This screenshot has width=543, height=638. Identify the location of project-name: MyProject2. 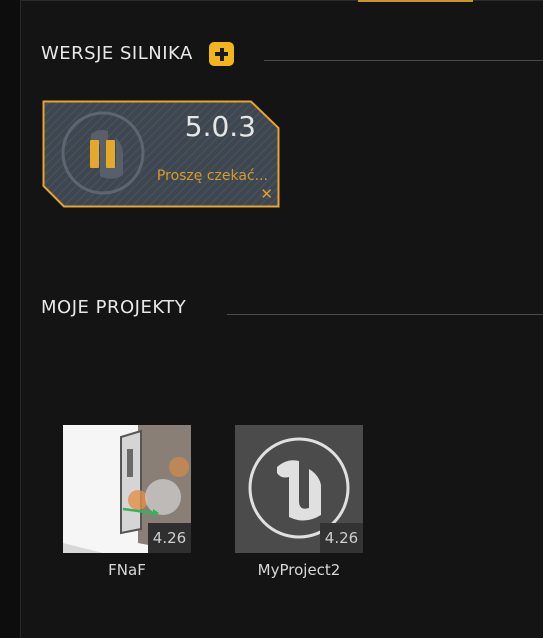
(299, 570).